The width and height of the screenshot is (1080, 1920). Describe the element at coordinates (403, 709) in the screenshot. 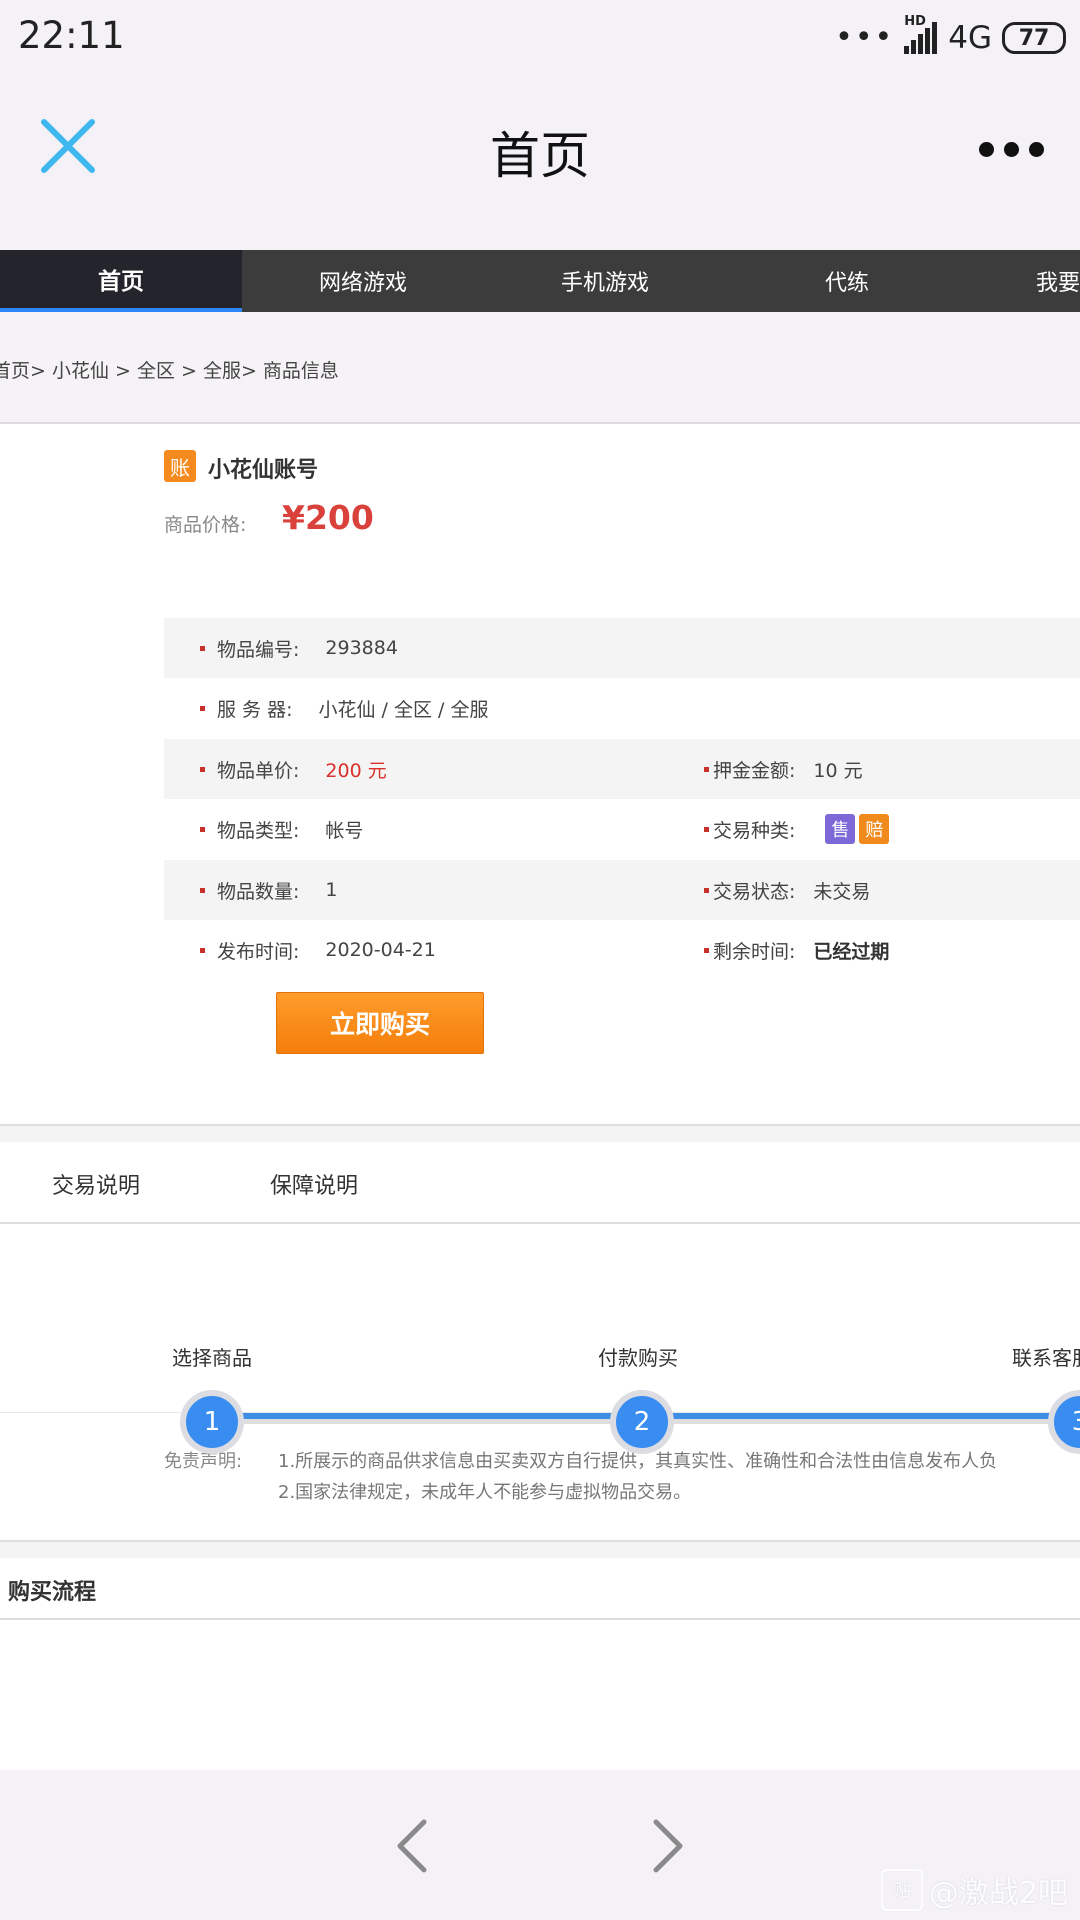

I see `info-value: 小花仙 / 全区 / 全服` at that location.